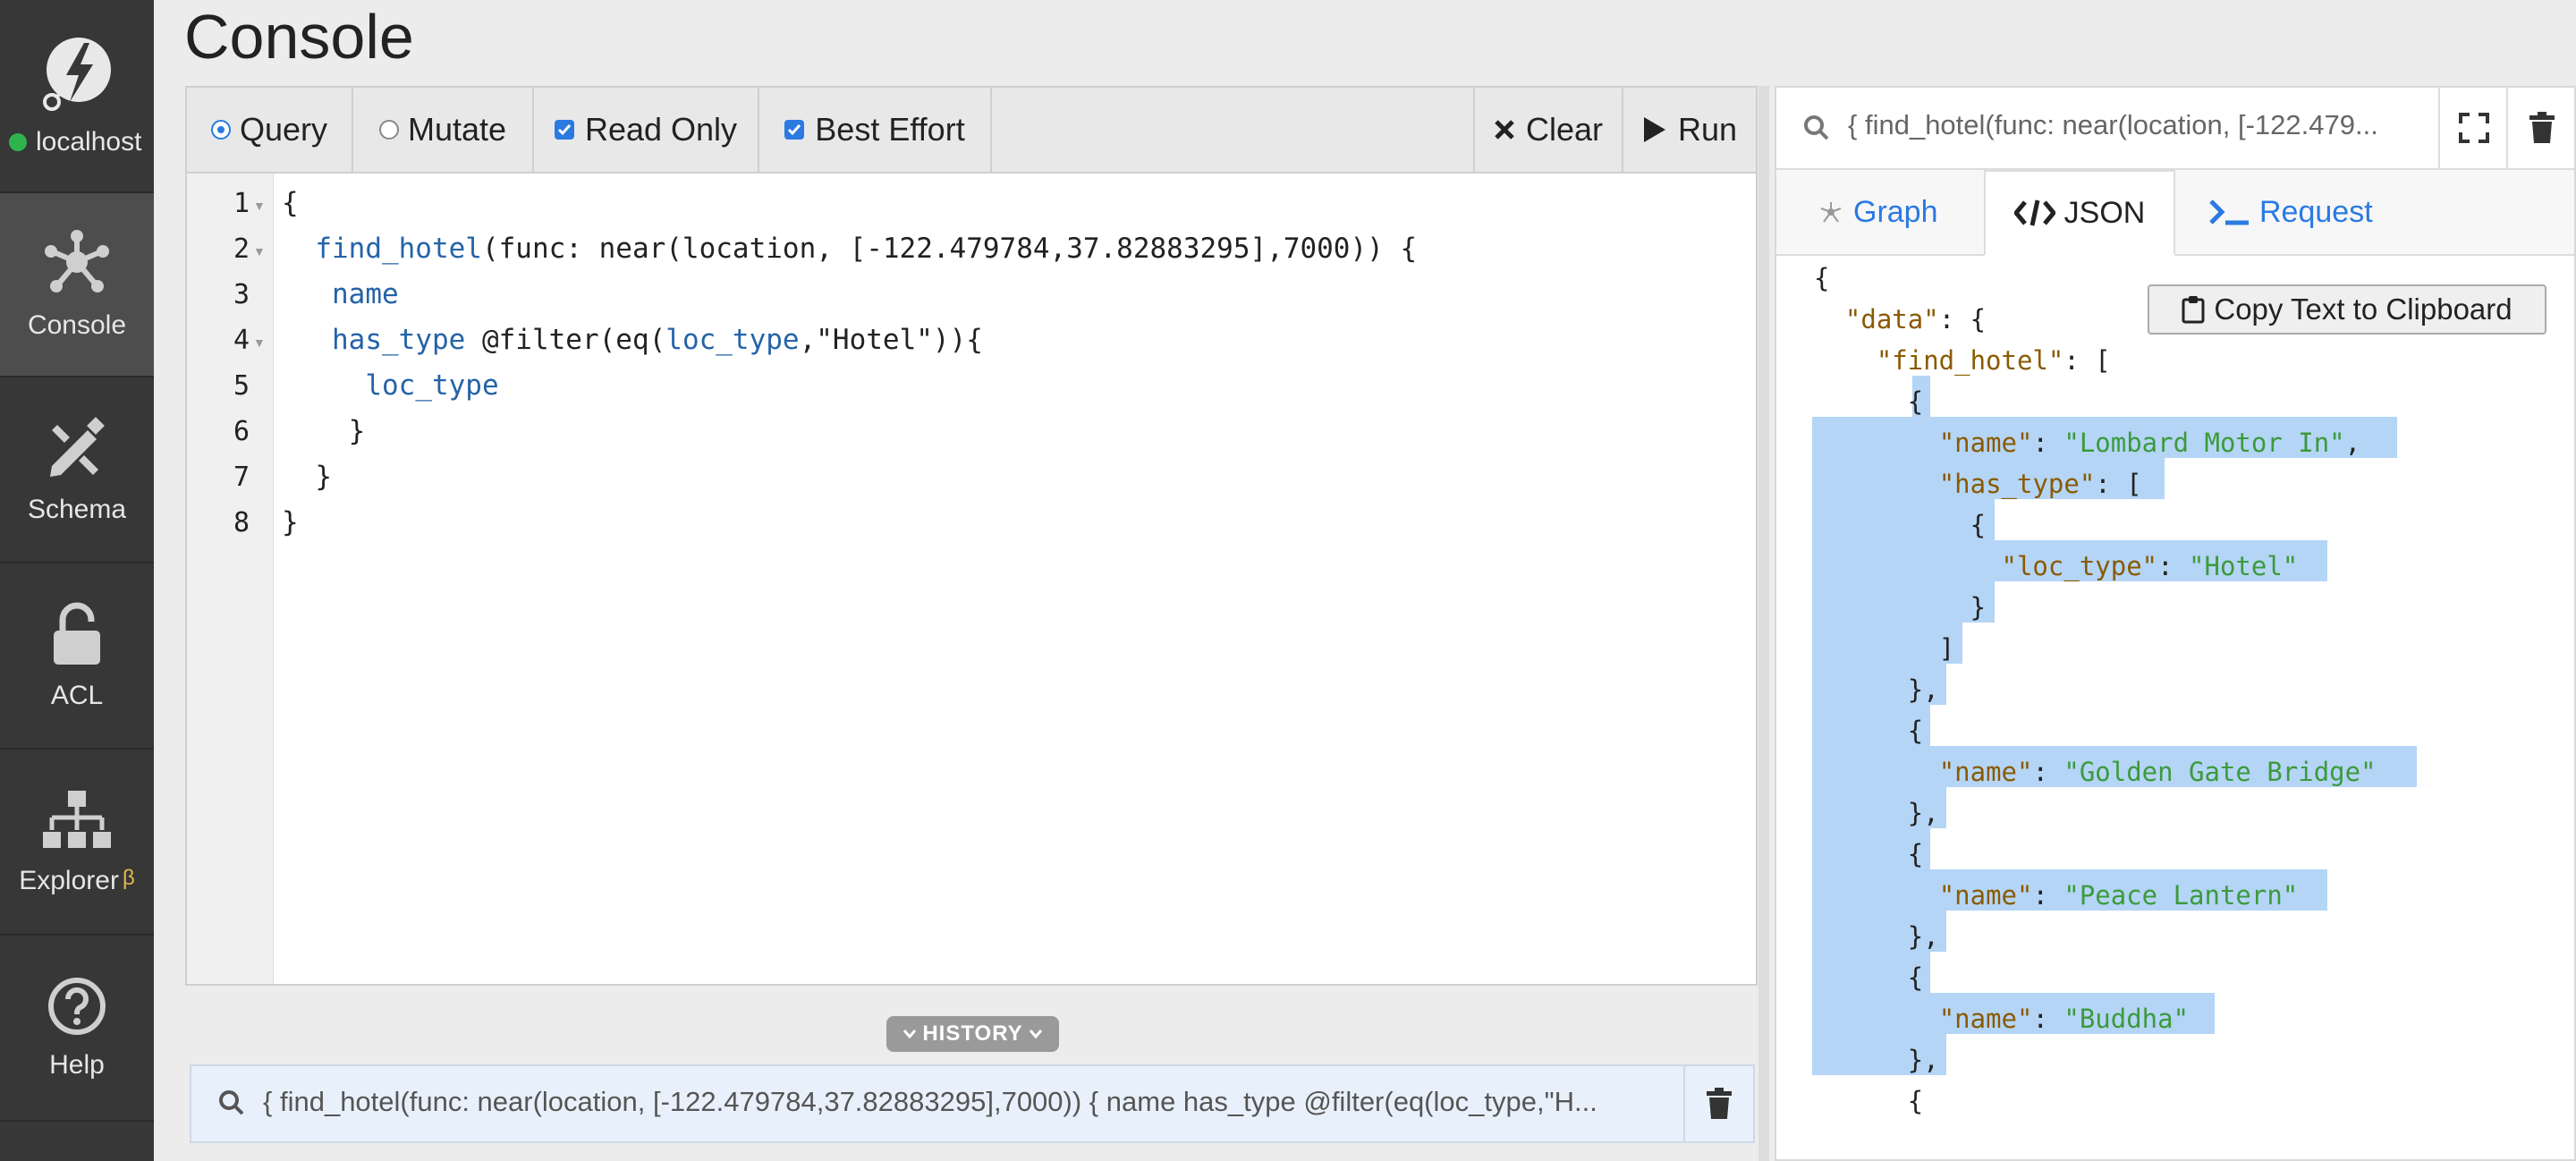 Image resolution: width=2576 pixels, height=1161 pixels. Describe the element at coordinates (1915, 319) in the screenshot. I see `json-line: "data": {` at that location.